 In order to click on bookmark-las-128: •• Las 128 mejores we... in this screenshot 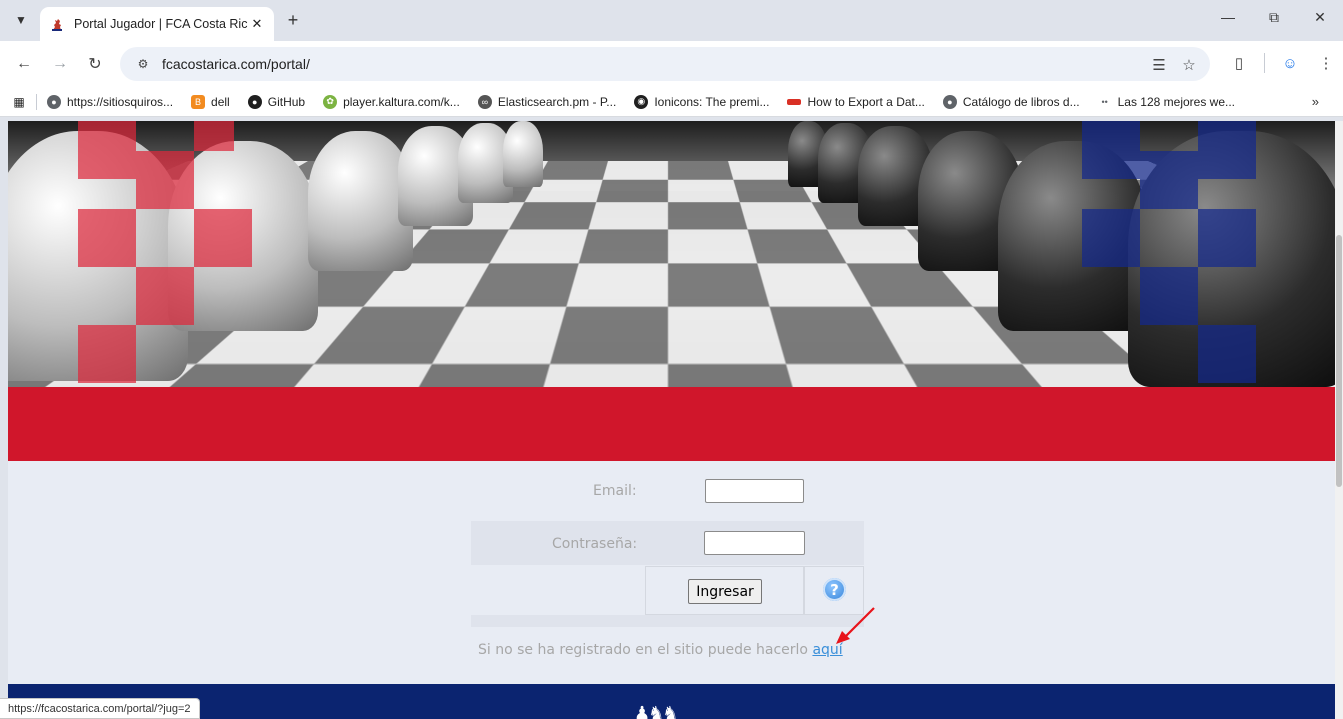, I will do `click(1166, 102)`.